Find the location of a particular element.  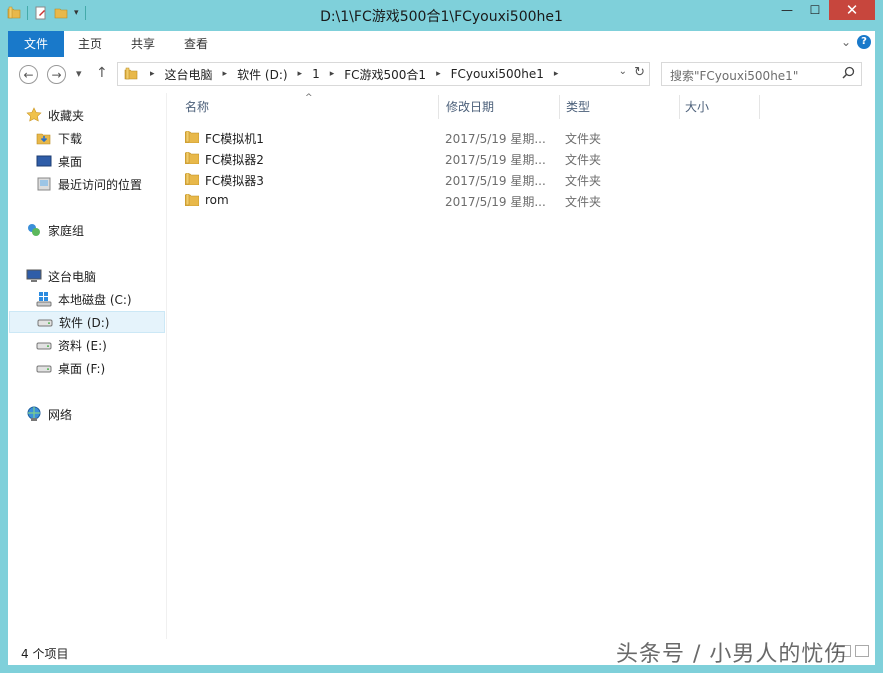

breadcrumb-folder-1: 1 is located at coordinates (316, 74).